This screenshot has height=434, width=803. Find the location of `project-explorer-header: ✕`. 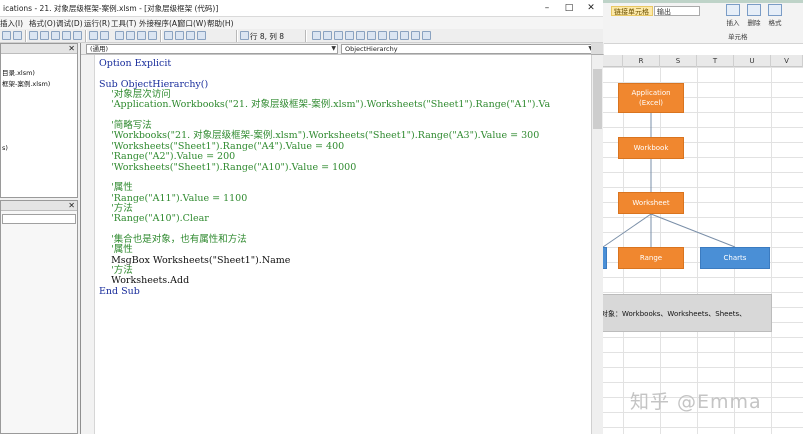

project-explorer-header: ✕ is located at coordinates (39, 49).